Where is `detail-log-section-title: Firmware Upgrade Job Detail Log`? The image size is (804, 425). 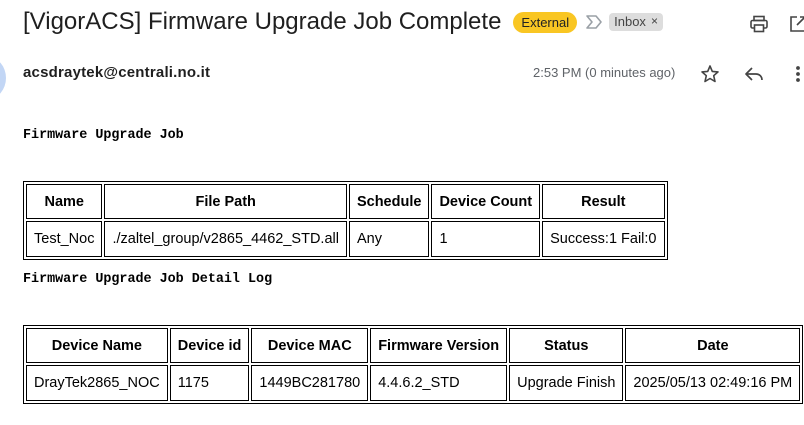 detail-log-section-title: Firmware Upgrade Job Detail Log is located at coordinates (148, 279).